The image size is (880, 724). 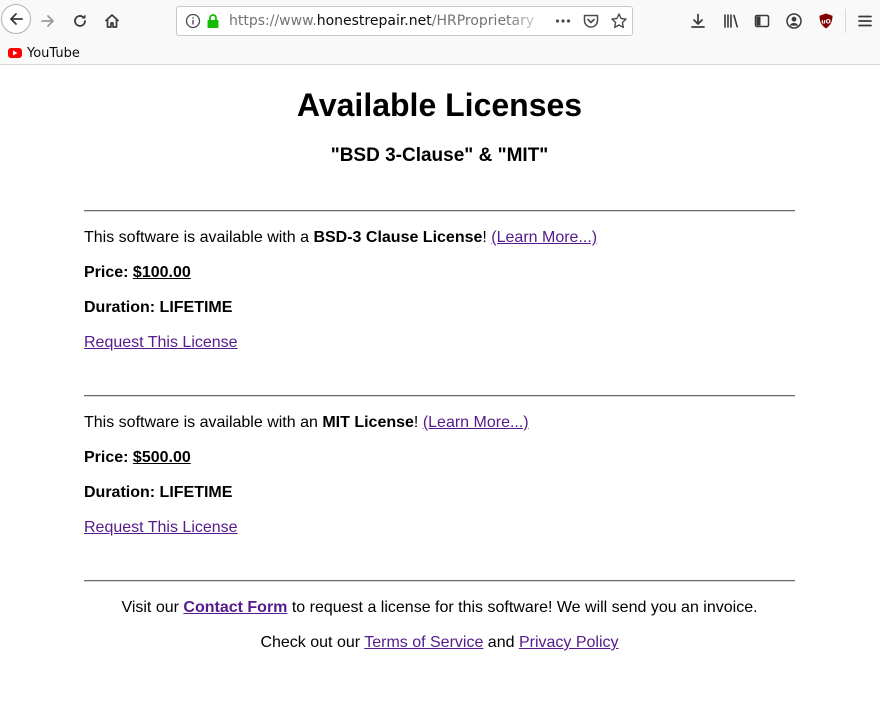 I want to click on license-price: Price: $100.00, so click(x=137, y=273).